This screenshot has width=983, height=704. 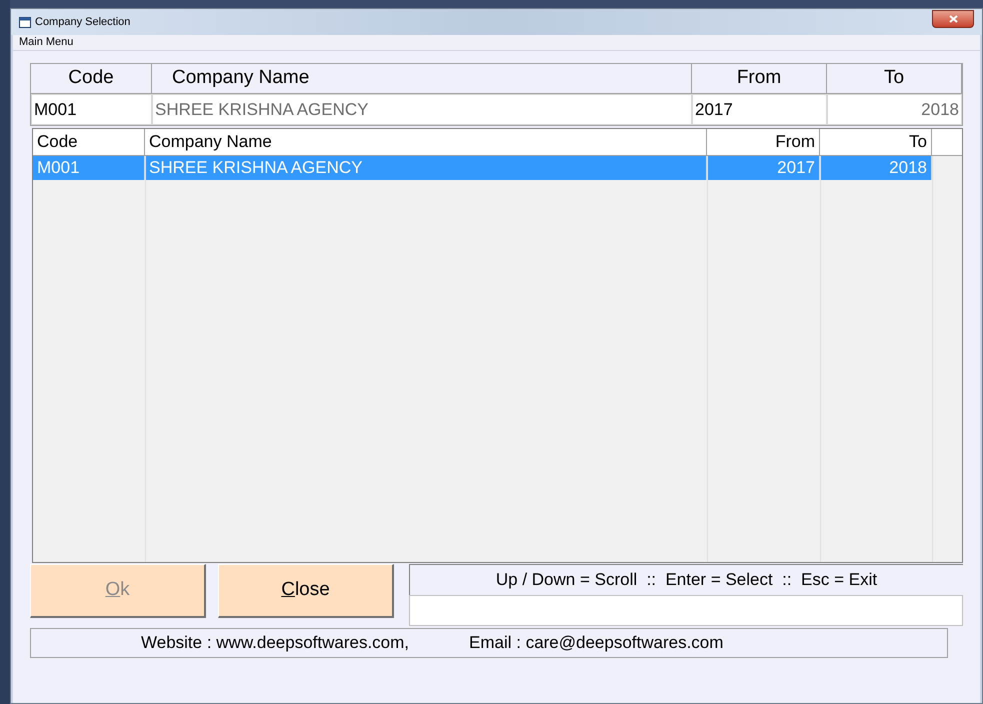 I want to click on company-name-field: SHREE KRISHNA AGENCY, so click(x=422, y=109).